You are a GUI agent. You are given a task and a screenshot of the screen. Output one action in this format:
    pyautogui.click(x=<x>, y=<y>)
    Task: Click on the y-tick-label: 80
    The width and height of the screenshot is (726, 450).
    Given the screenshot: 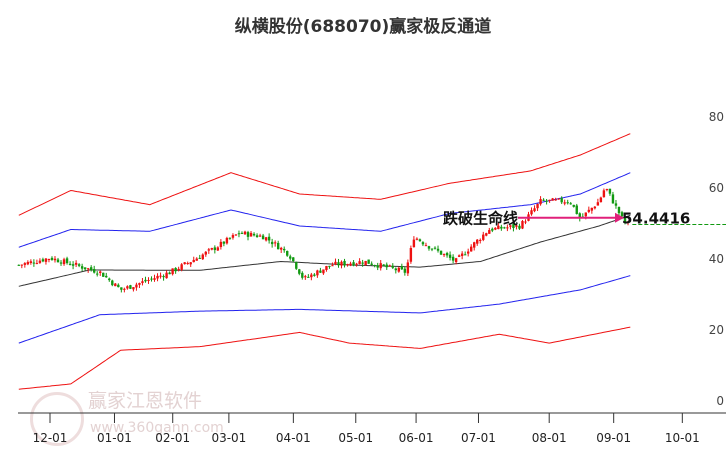 What is the action you would take?
    pyautogui.click(x=716, y=117)
    